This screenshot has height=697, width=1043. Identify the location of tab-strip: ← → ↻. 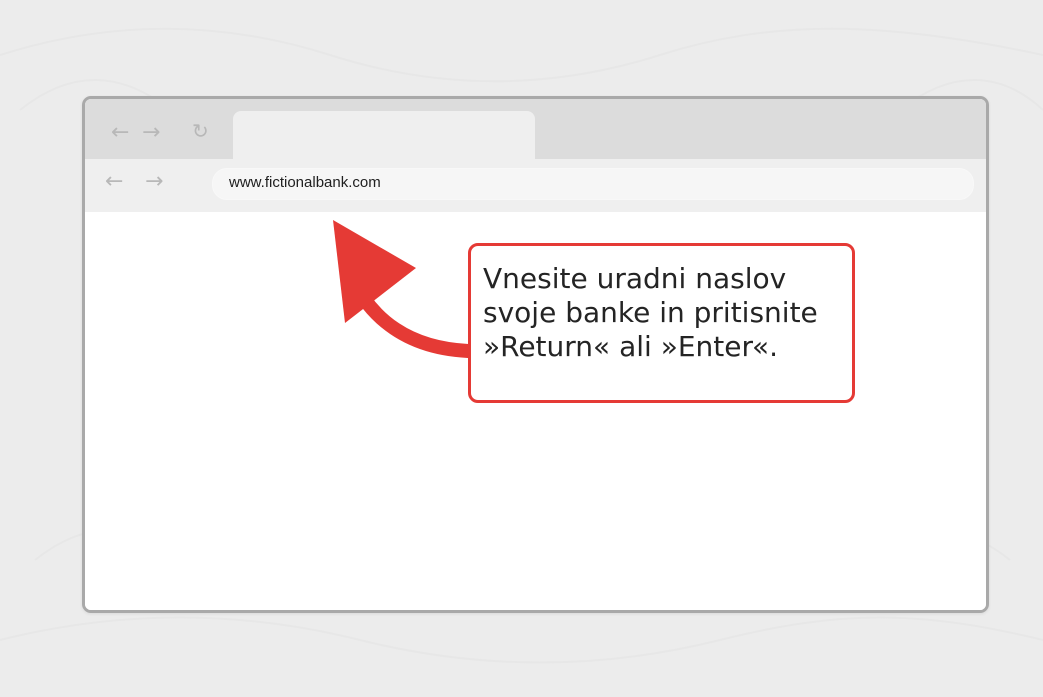
(535, 129).